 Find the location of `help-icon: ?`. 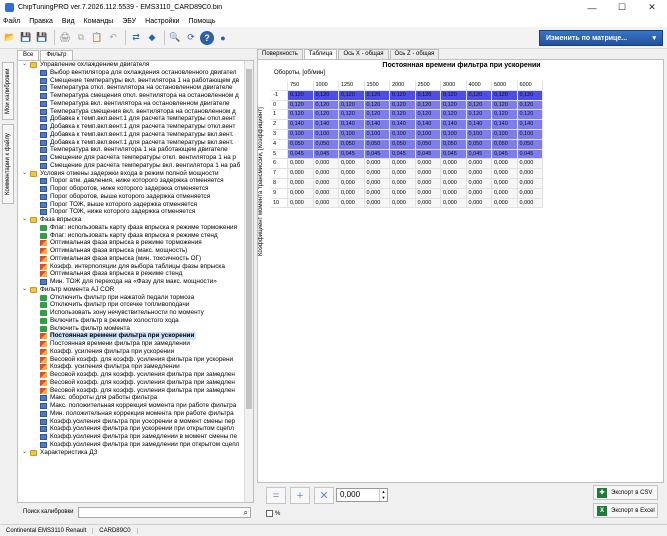

help-icon: ? is located at coordinates (207, 37).